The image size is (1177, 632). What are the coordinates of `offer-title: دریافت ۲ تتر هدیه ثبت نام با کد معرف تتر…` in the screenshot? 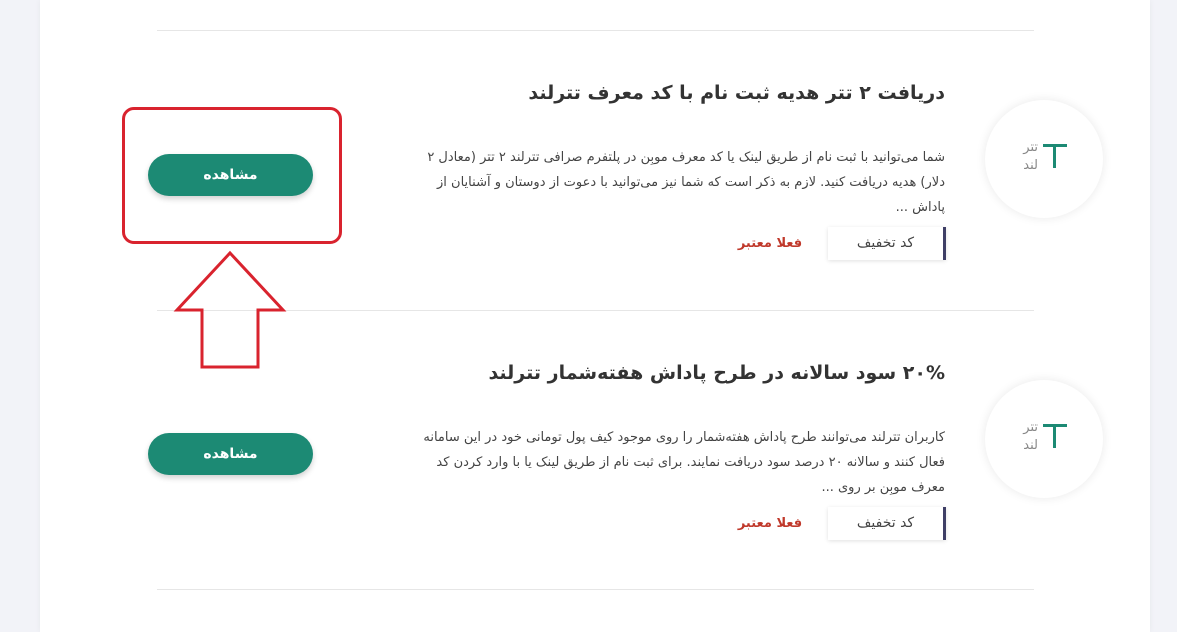 It's located at (736, 93).